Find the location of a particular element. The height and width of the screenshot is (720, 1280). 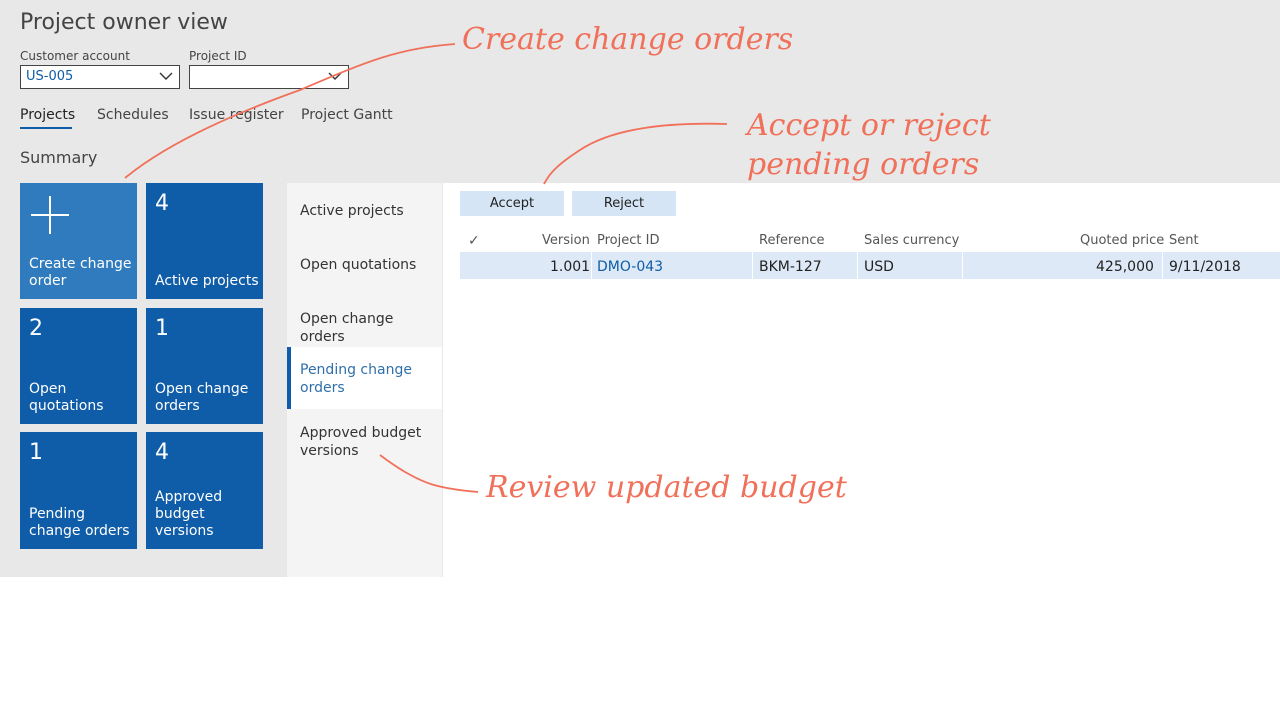

tile-open-quotations: 2 Open quotations is located at coordinates (78, 366).